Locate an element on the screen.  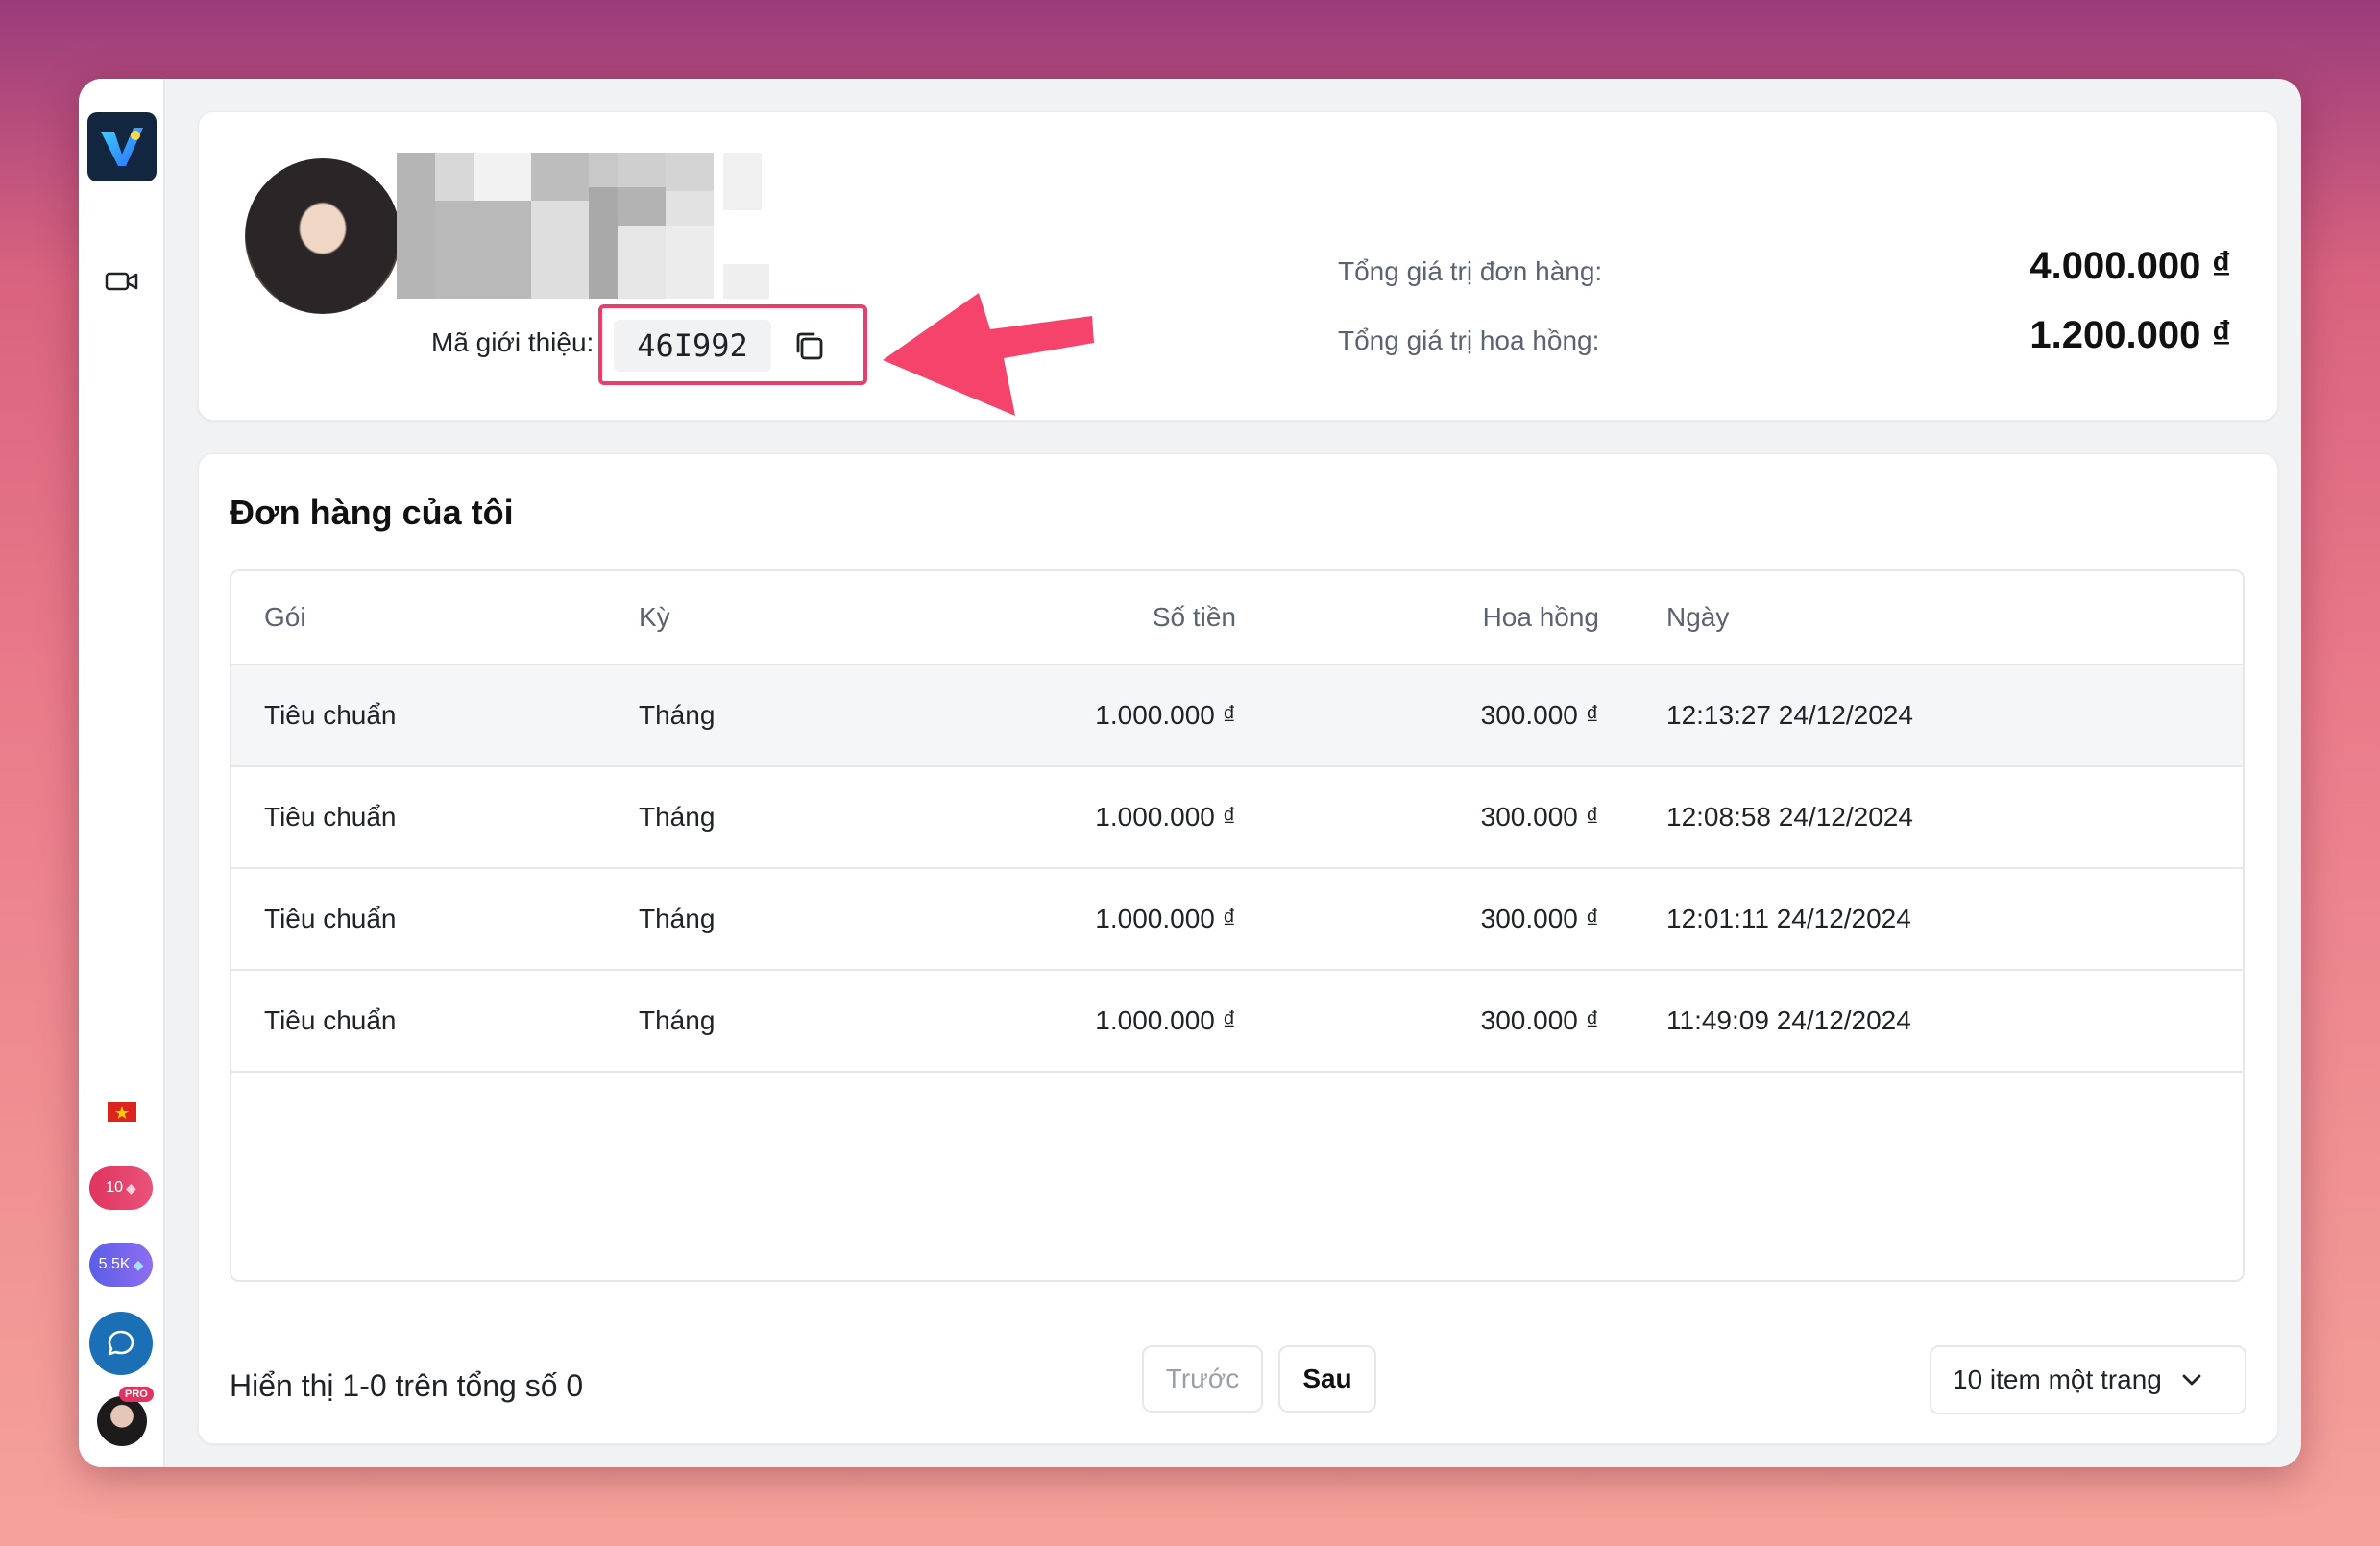
page-size-value: 10 item một trang is located at coordinates (2057, 1380).